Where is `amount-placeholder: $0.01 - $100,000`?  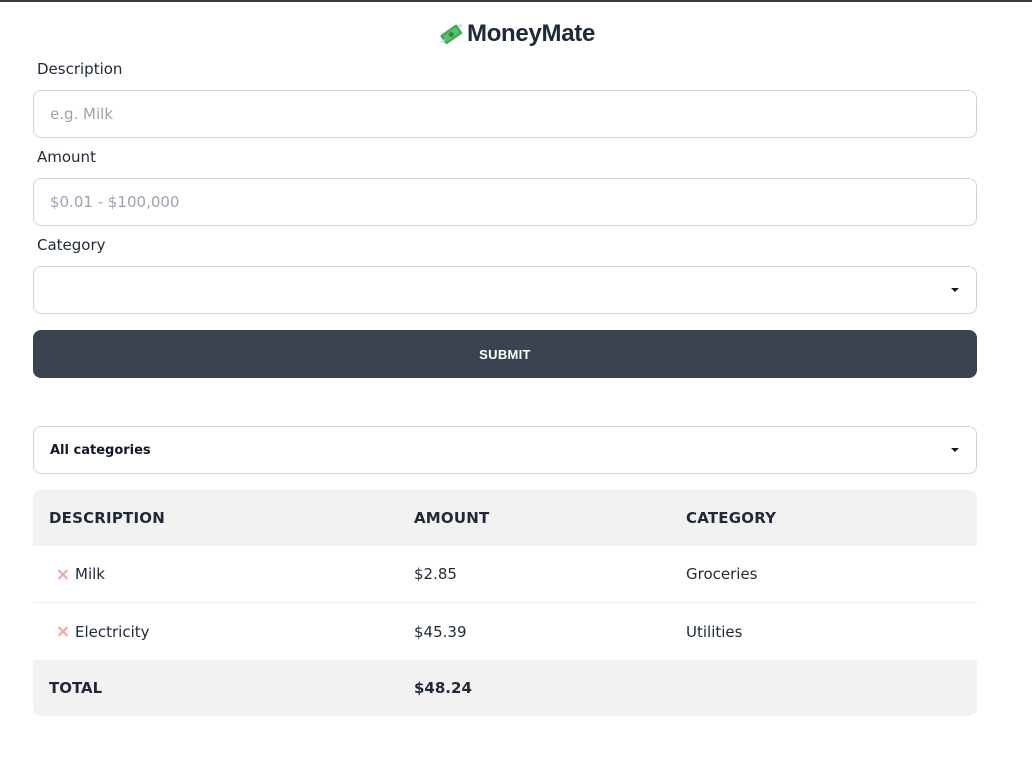 amount-placeholder: $0.01 - $100,000 is located at coordinates (115, 202).